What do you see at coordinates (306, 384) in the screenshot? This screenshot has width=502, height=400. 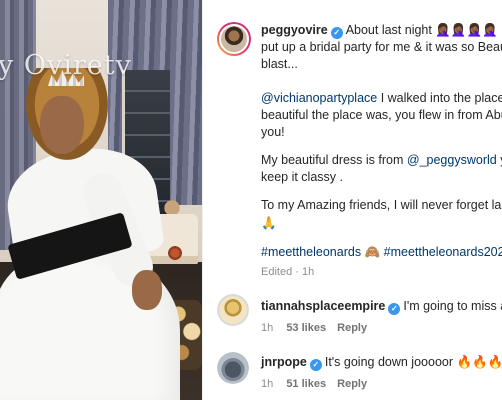 I see `comment-likes: 51 likes` at bounding box center [306, 384].